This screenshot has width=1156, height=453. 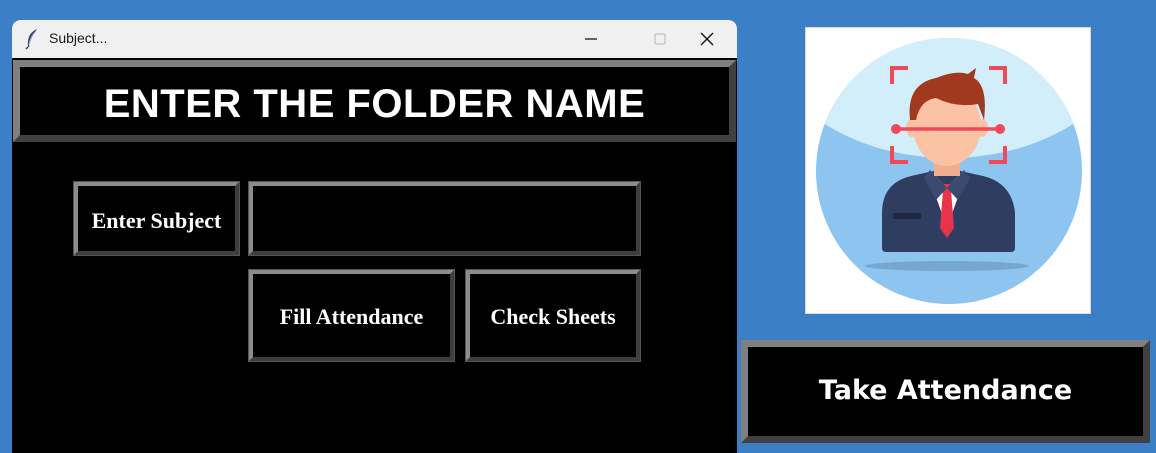 I want to click on close-button, so click(x=707, y=39).